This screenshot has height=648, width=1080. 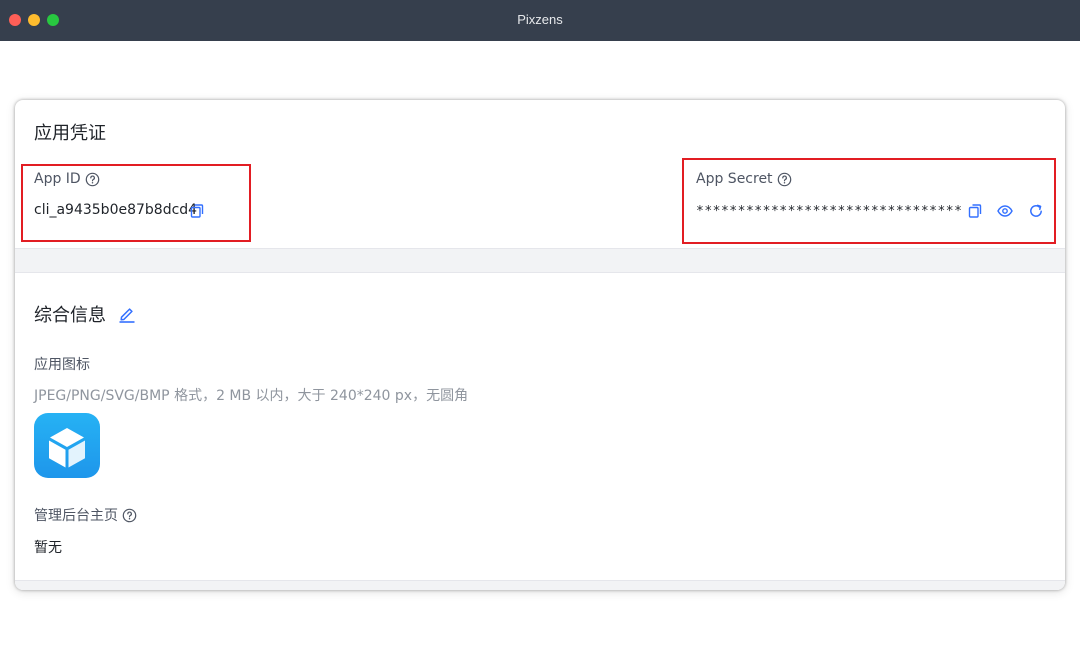 I want to click on window-titlebar: Pixzens, so click(x=540, y=20).